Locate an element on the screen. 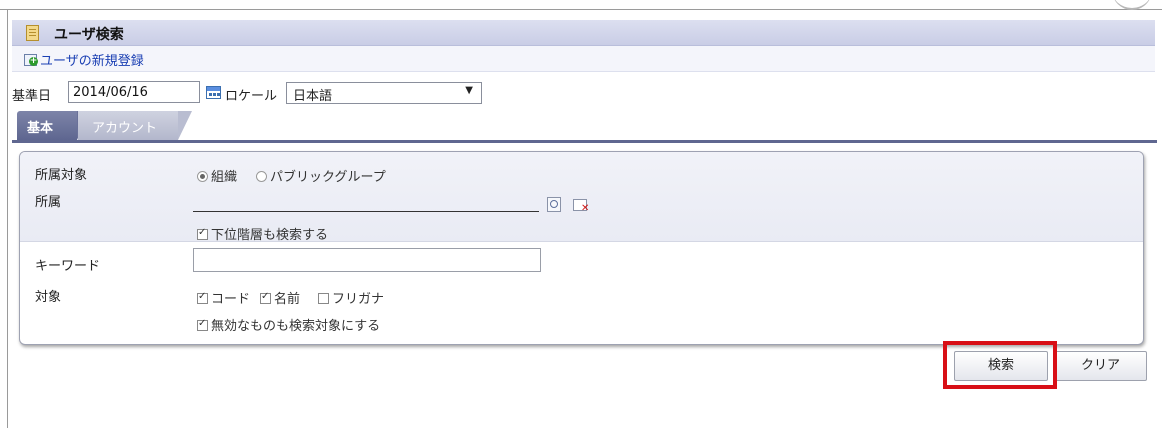  target-label: 対象 is located at coordinates (48, 297).